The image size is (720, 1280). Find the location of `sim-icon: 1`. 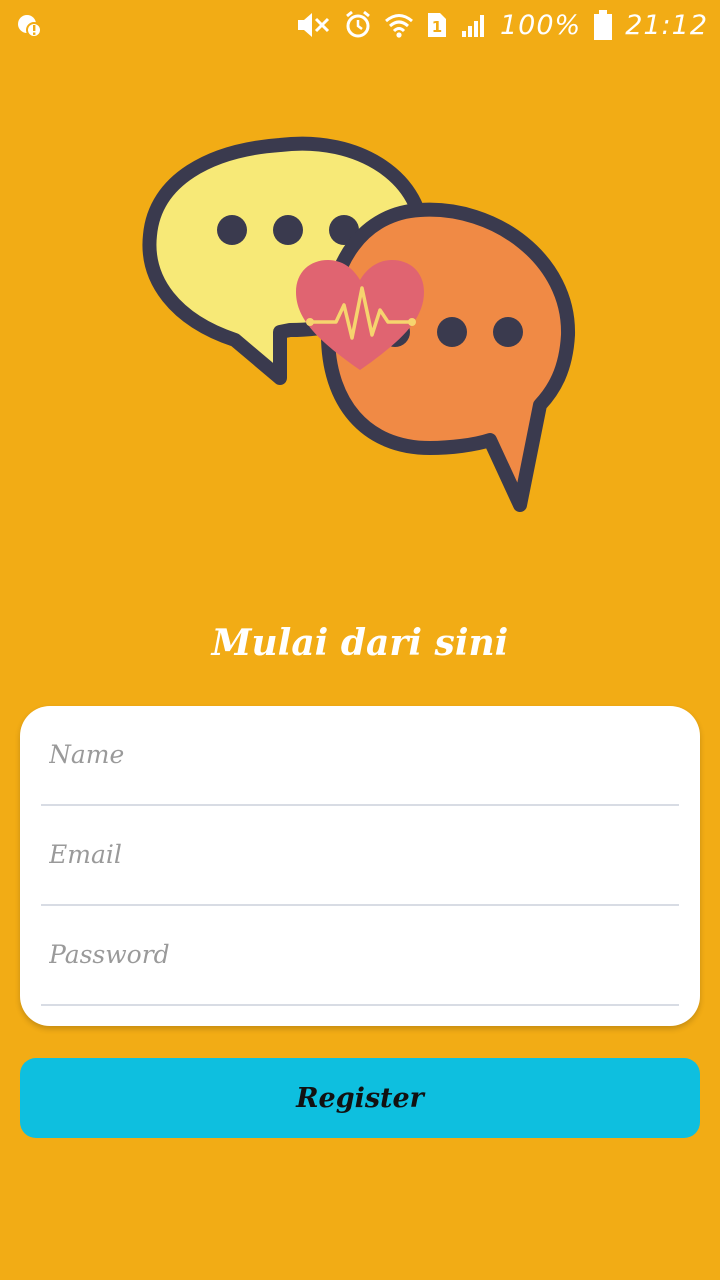

sim-icon: 1 is located at coordinates (436, 25).